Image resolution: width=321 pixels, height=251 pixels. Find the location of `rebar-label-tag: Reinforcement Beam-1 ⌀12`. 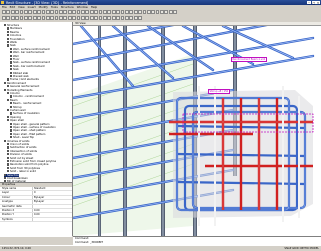

rebar-label-tag: Reinforcement Beam-1 ⌀12 is located at coordinates (249, 59).